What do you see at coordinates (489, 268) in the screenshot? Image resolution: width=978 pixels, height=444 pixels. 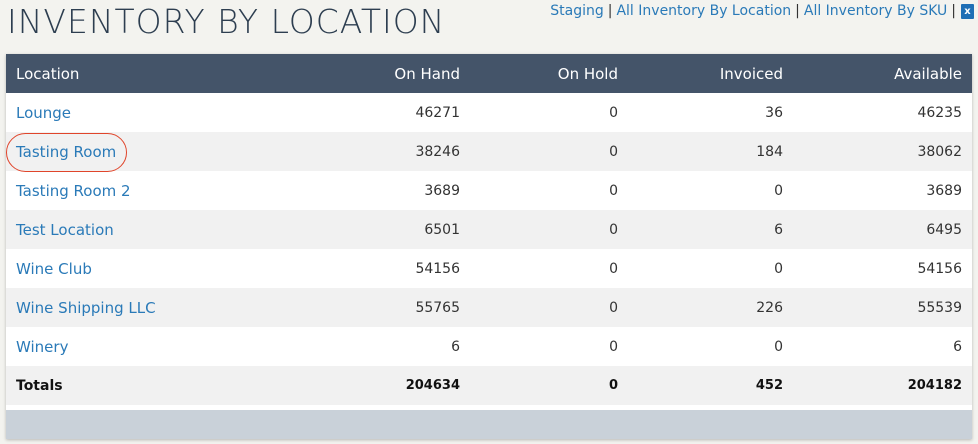 I see `table-row: Wine Club 54156 0 0 54156` at bounding box center [489, 268].